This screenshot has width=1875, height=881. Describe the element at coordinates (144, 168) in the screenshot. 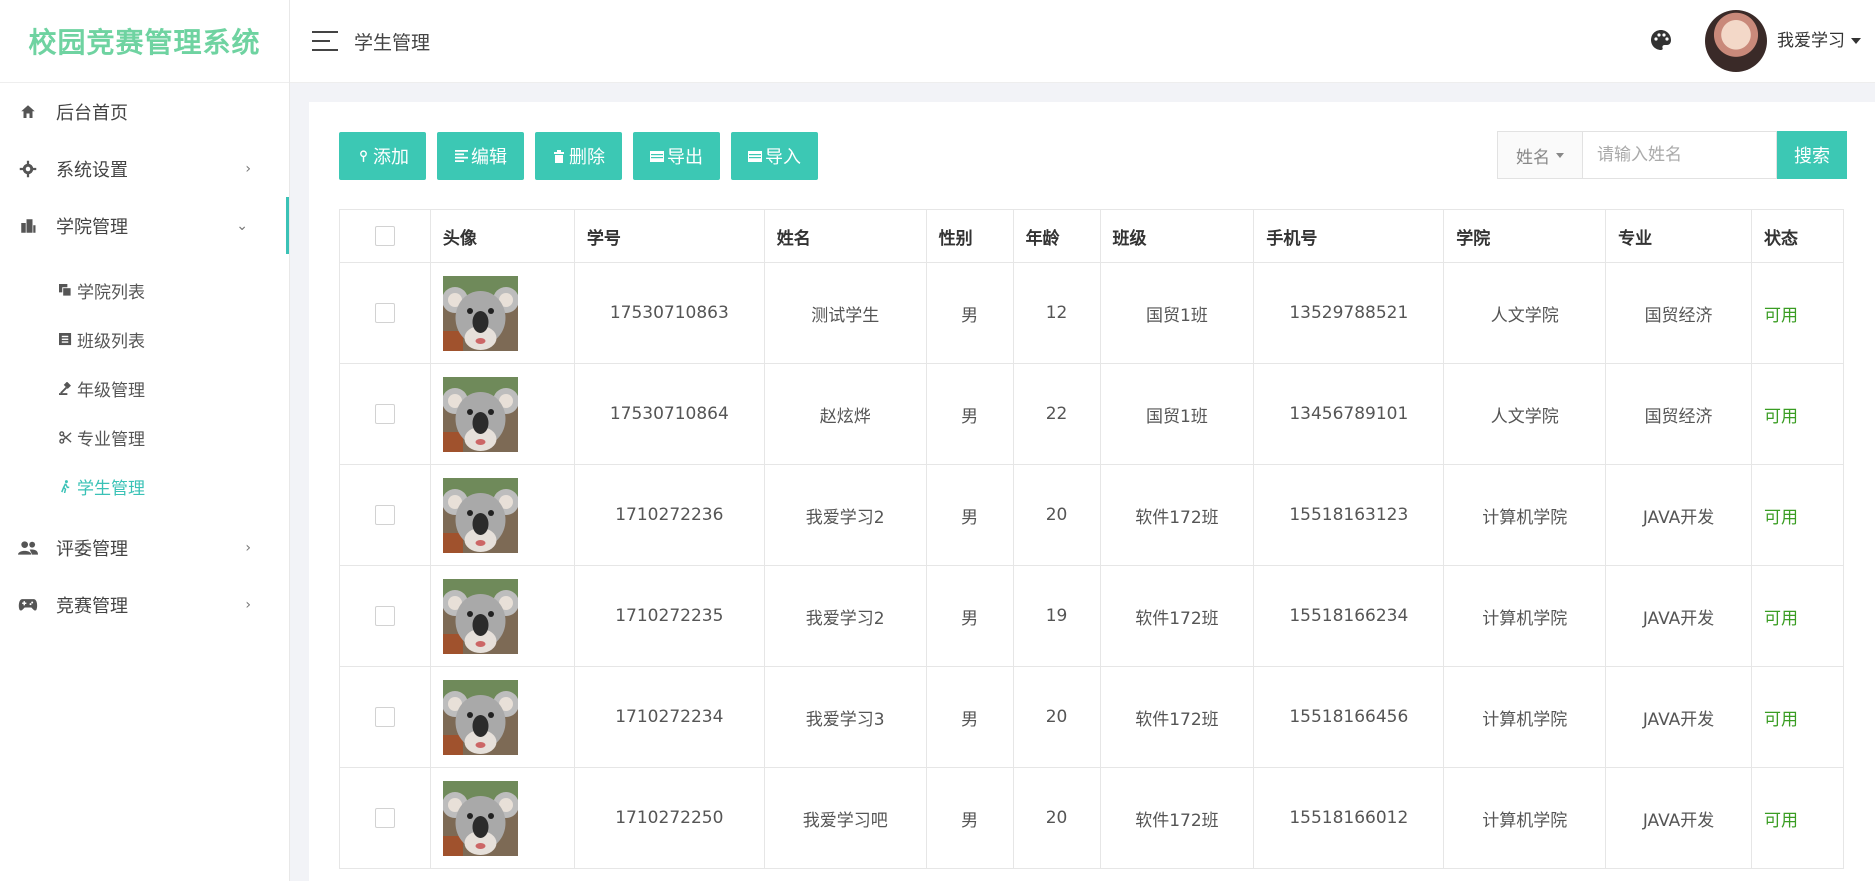

I see `sidebar-item-system-settings: 系统设置 ›` at that location.